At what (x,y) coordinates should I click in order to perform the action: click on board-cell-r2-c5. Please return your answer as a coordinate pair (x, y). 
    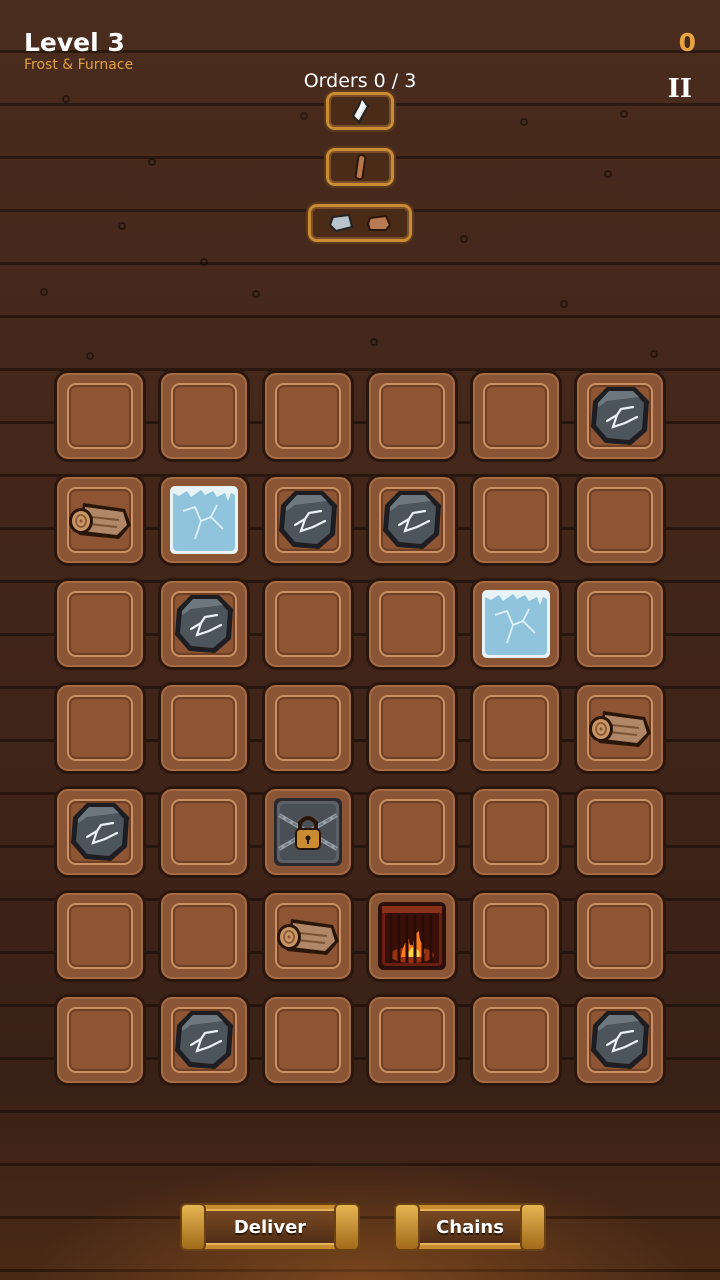
    Looking at the image, I should click on (516, 520).